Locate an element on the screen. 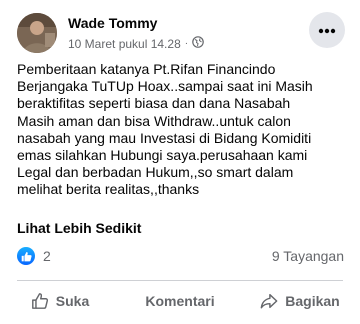 The height and width of the screenshot is (324, 360). globe-icon is located at coordinates (198, 43).